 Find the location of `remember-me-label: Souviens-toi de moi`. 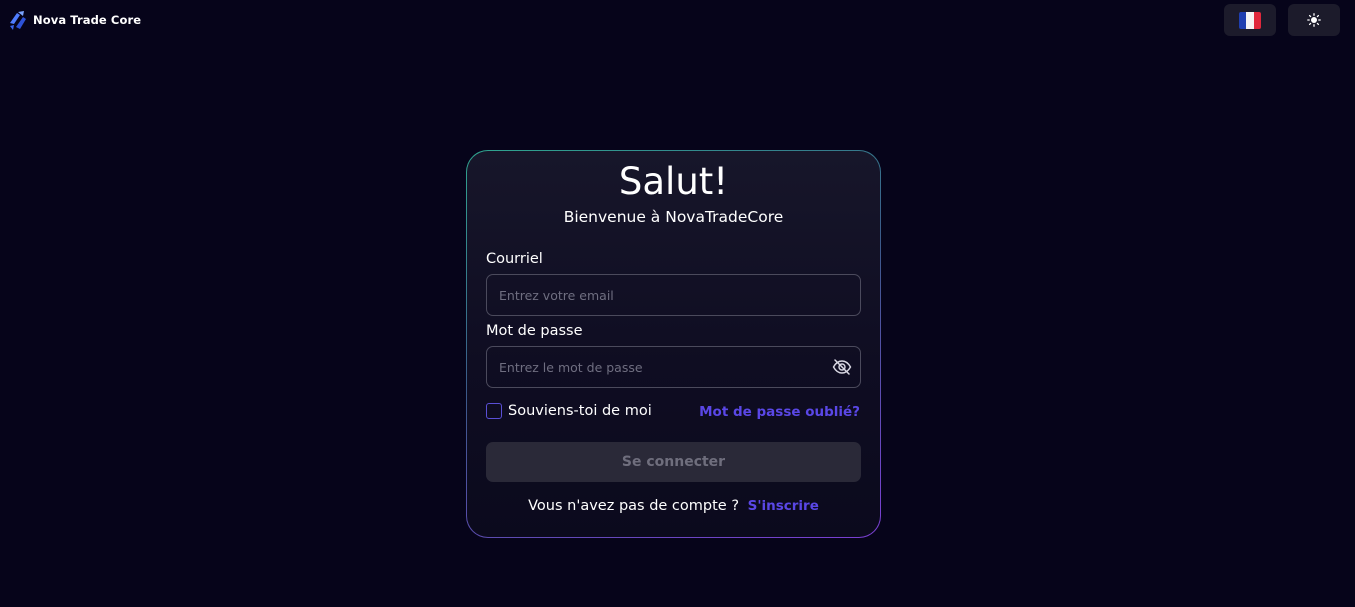

remember-me-label: Souviens-toi de moi is located at coordinates (580, 411).